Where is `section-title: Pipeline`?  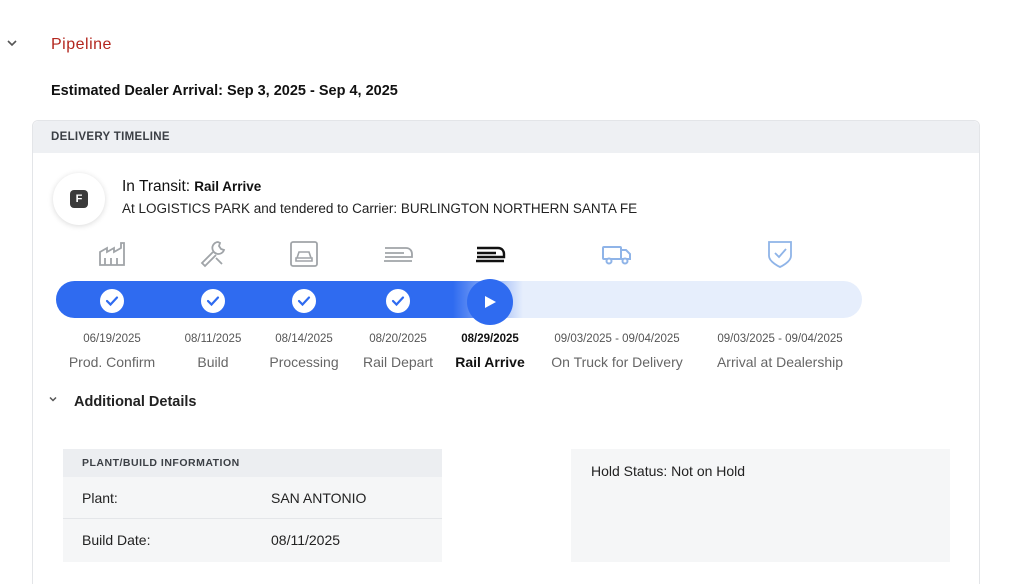 section-title: Pipeline is located at coordinates (81, 45).